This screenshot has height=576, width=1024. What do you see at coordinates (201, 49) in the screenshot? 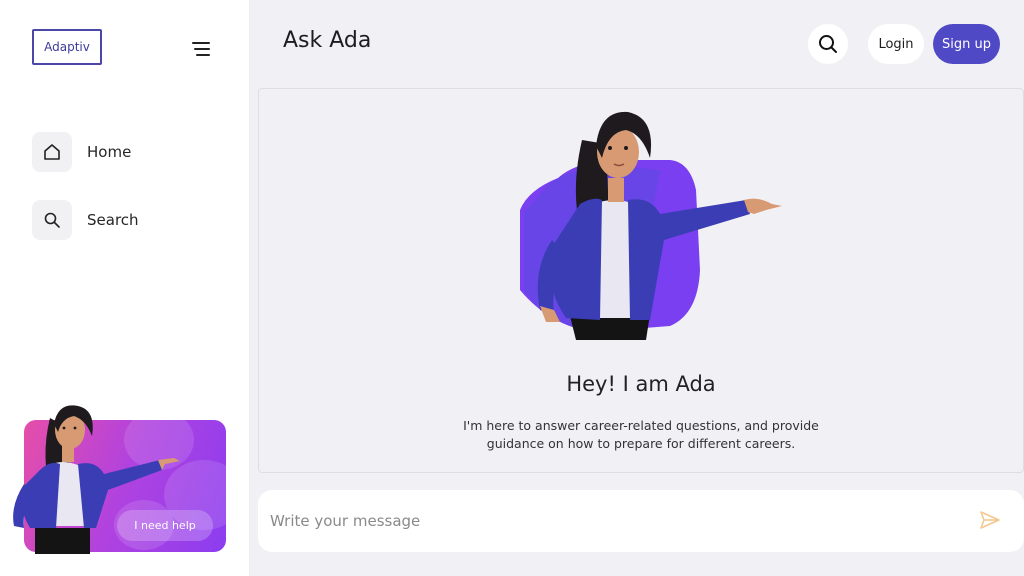
I see `menu-toggle-icon` at bounding box center [201, 49].